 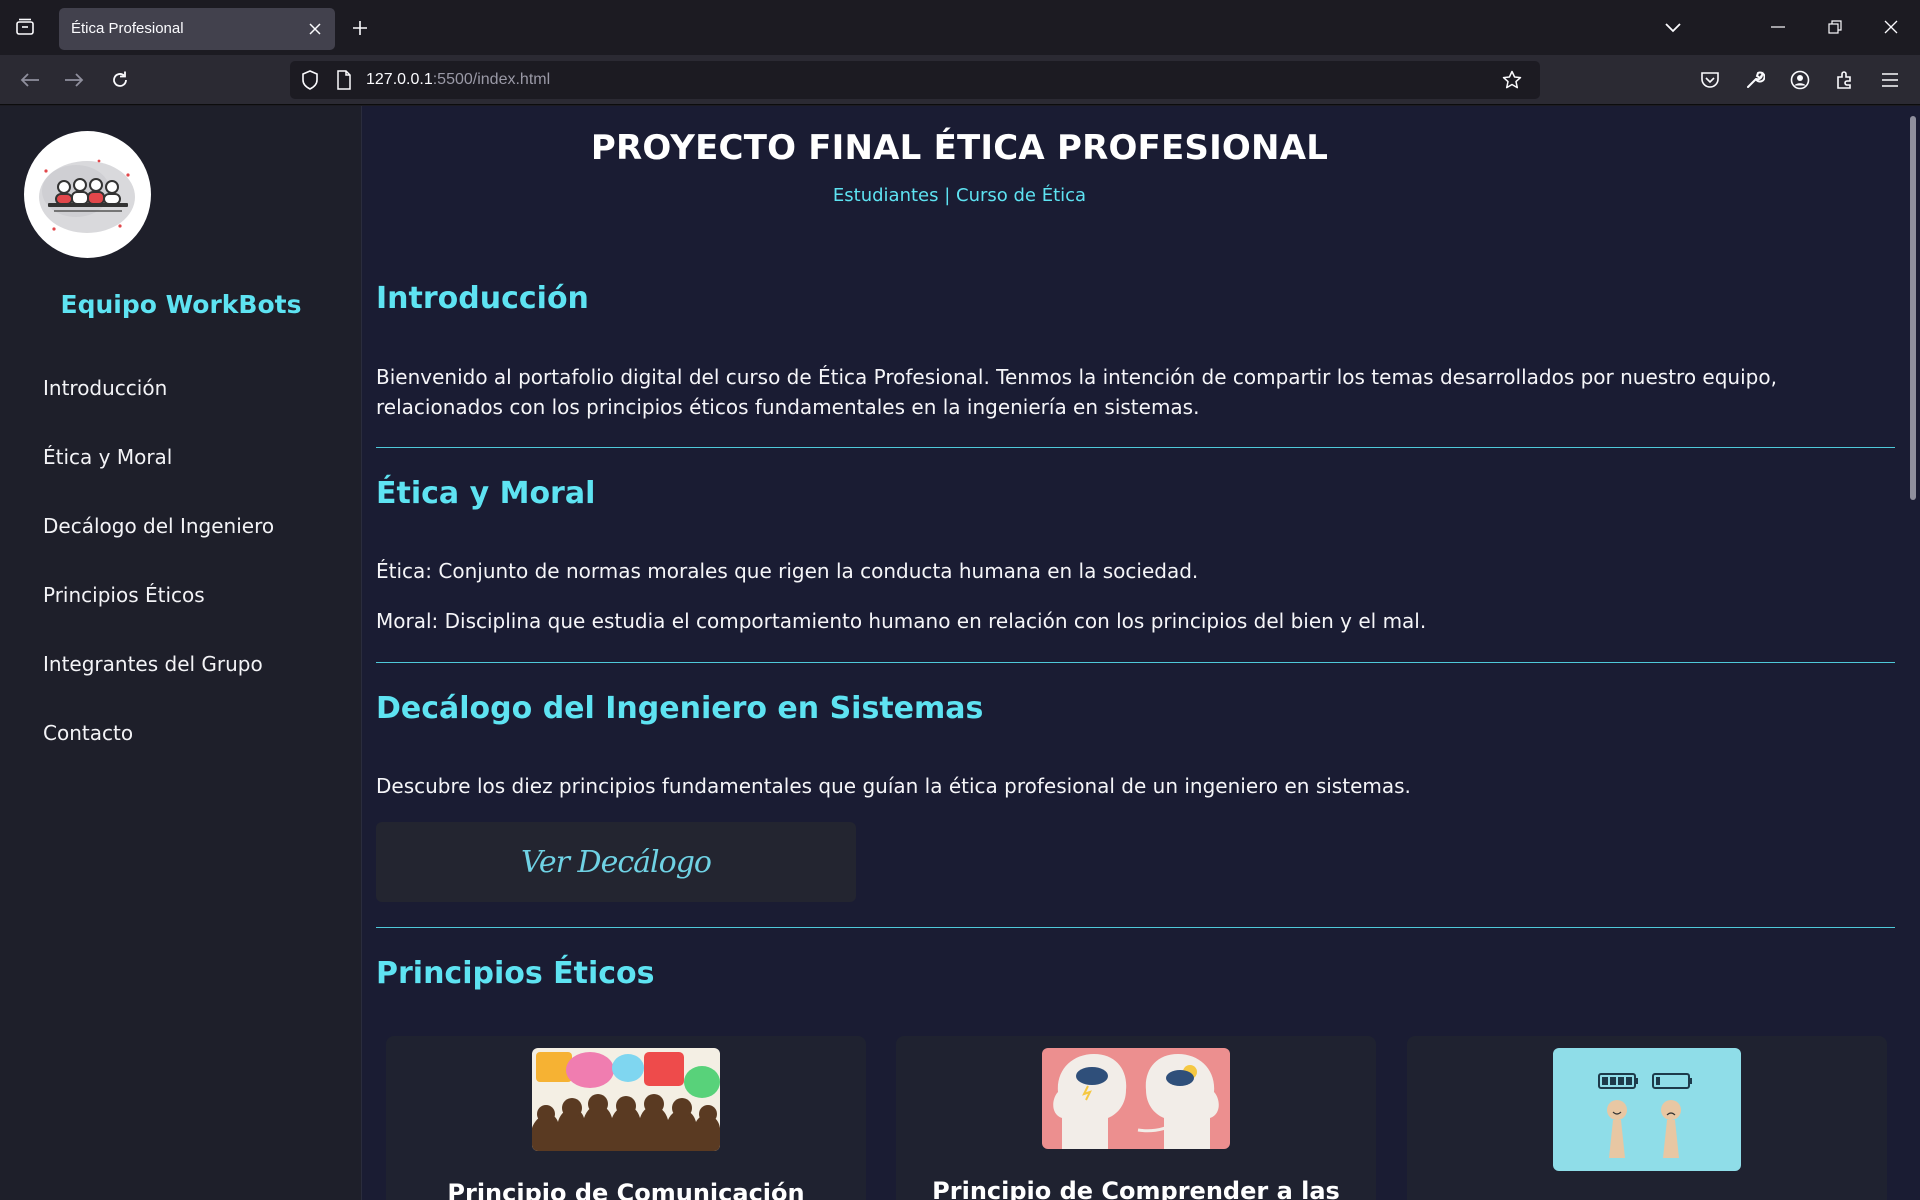 I want to click on chevron-down-icon, so click(x=1673, y=28).